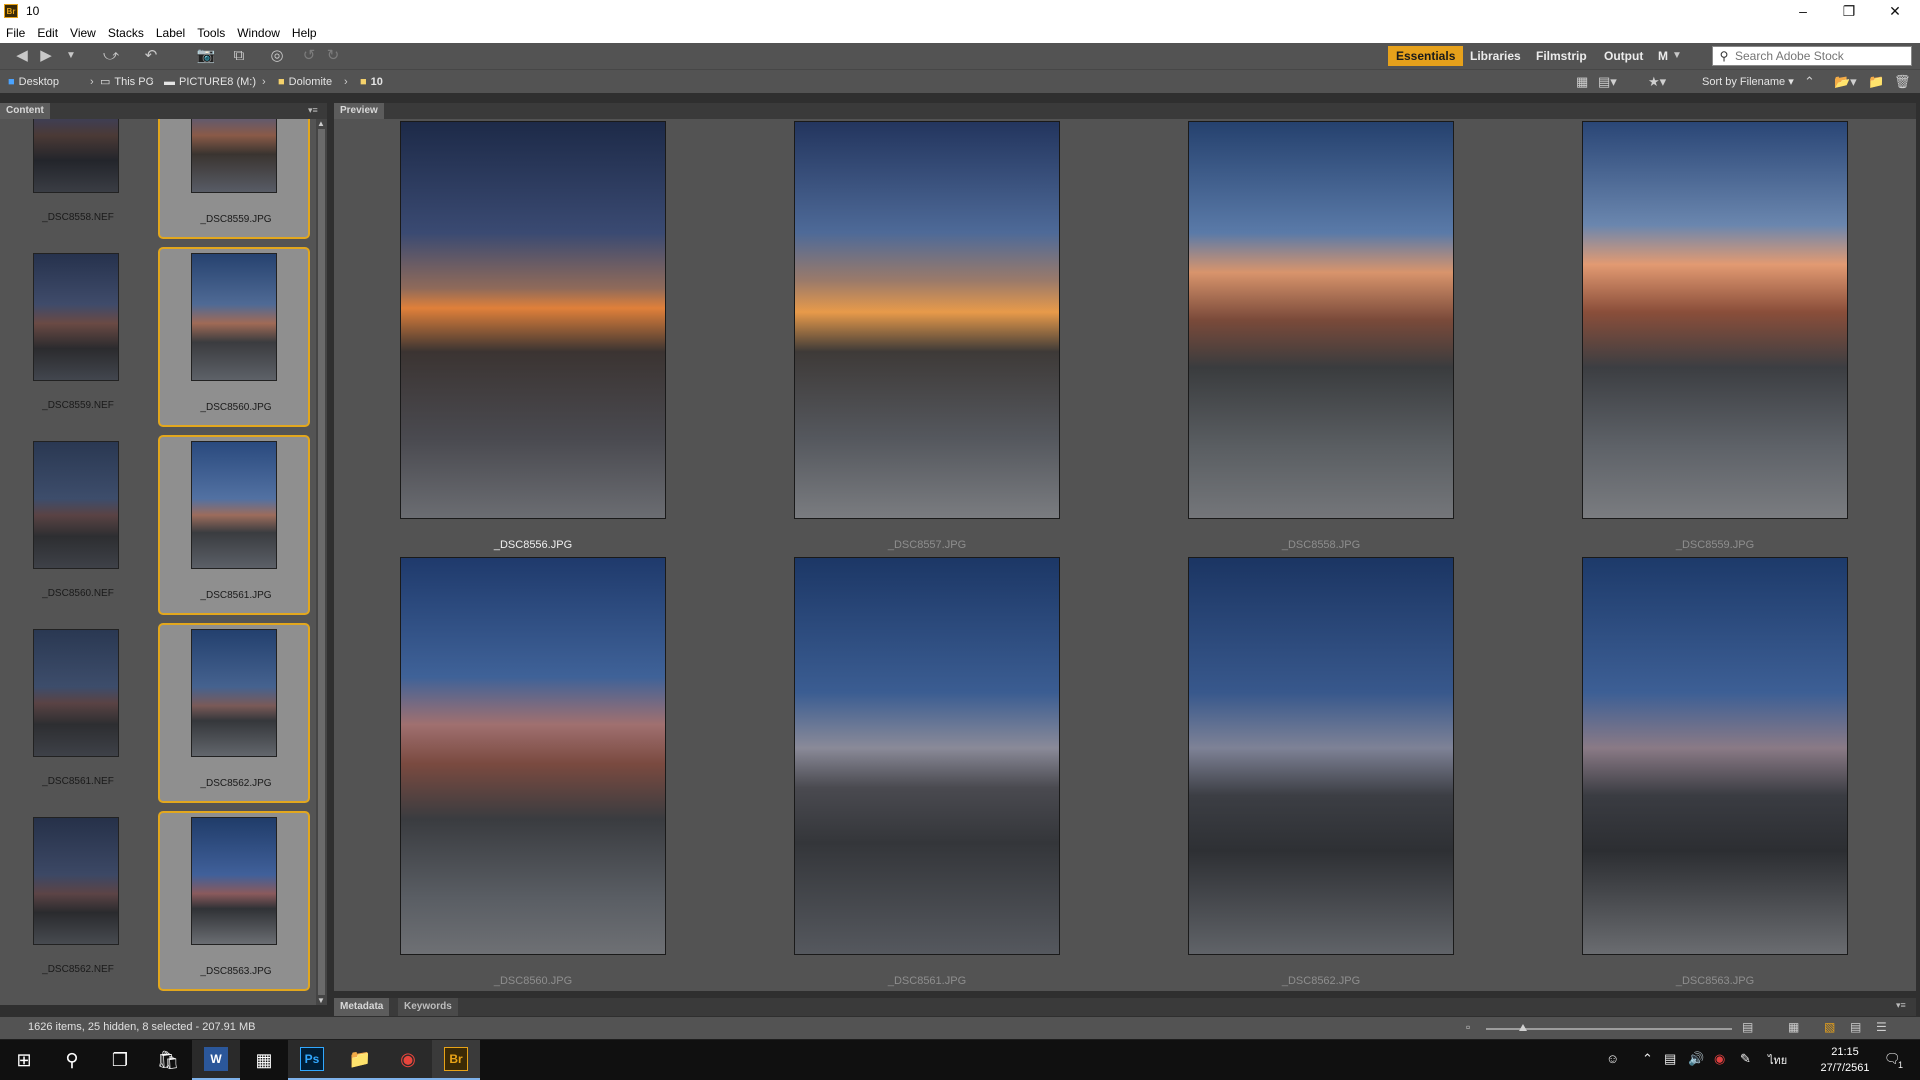  I want to click on pen-icon: ✎, so click(1745, 1059).